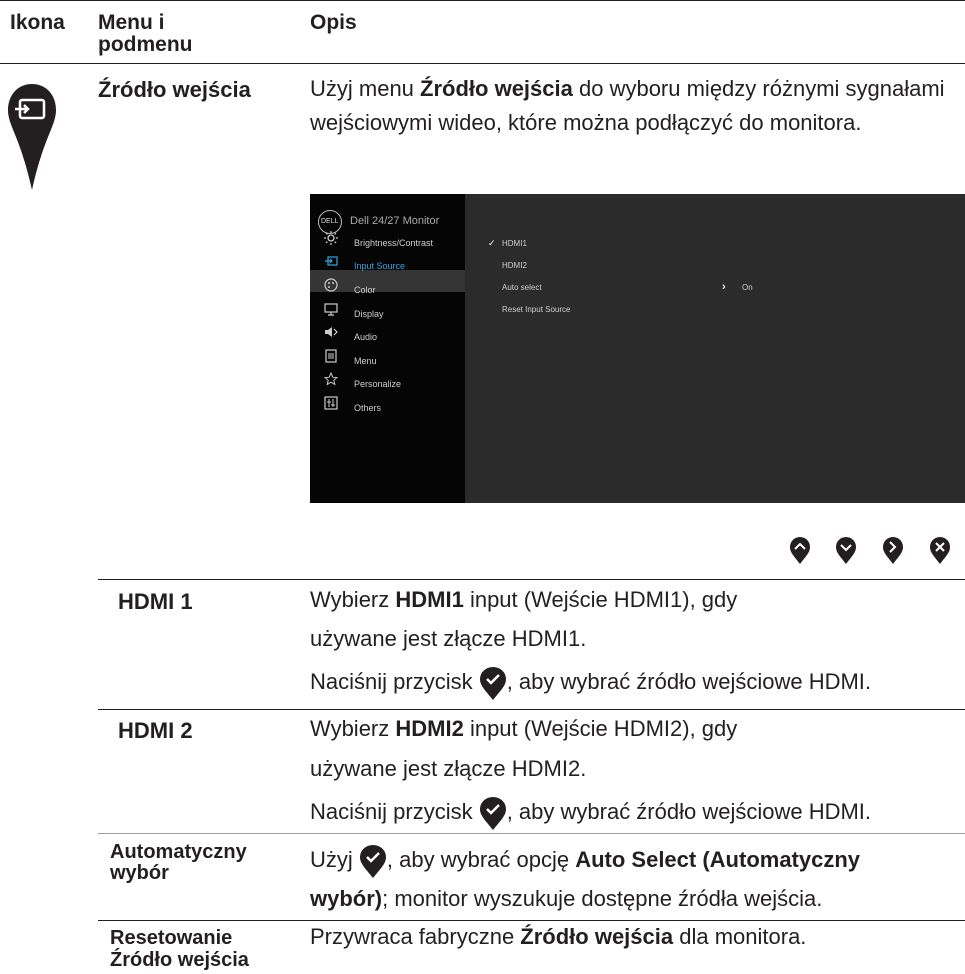  I want to click on header-desc: Opis, so click(333, 22).